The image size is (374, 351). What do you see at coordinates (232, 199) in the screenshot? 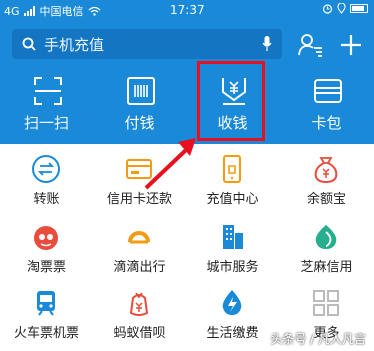
I see `service-label: 充值中心` at bounding box center [232, 199].